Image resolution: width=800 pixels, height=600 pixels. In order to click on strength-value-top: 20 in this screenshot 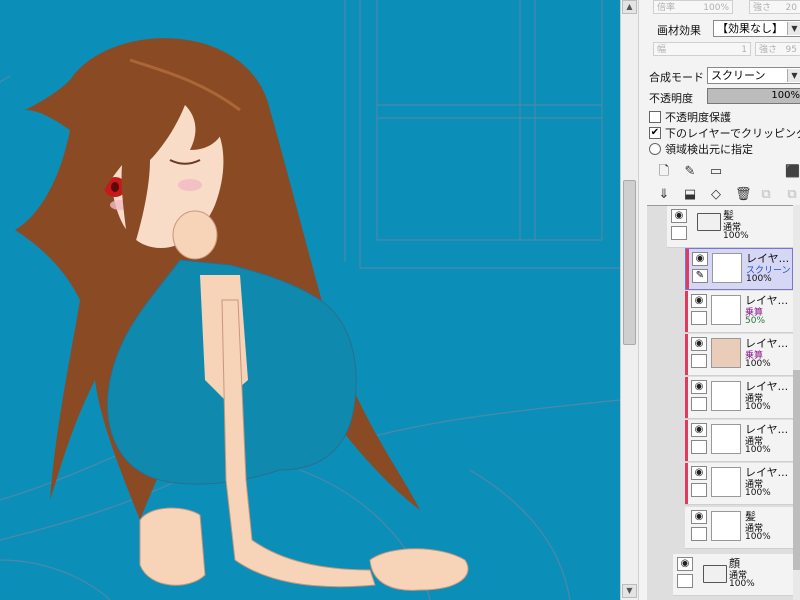, I will do `click(791, 8)`.